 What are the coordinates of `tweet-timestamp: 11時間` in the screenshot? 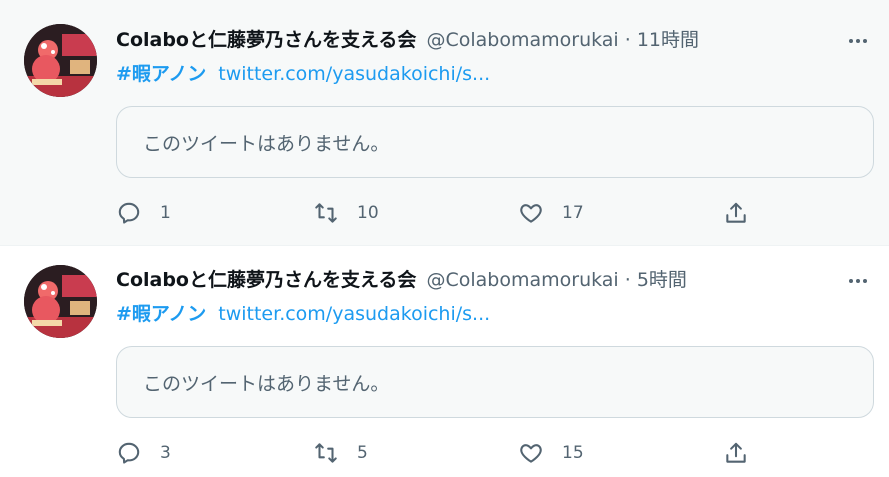 It's located at (668, 40).